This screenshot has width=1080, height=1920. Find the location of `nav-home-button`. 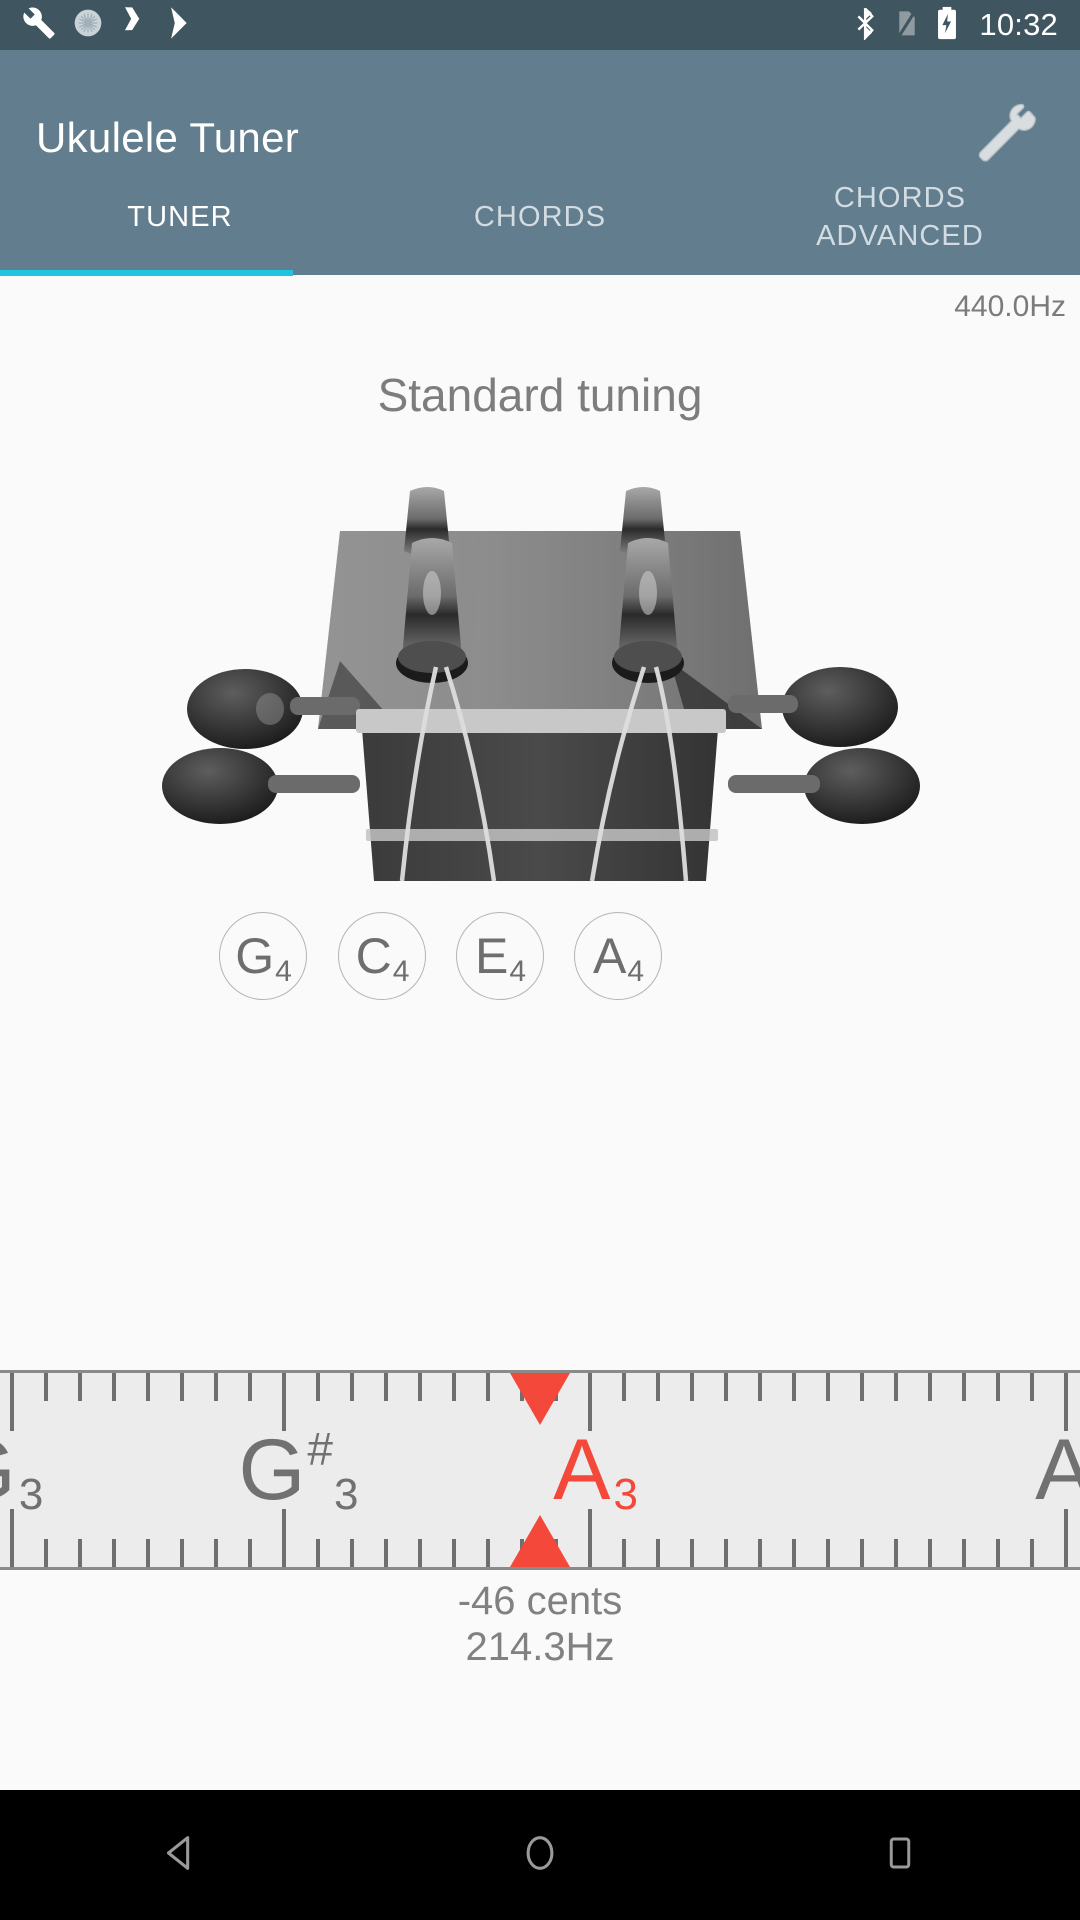

nav-home-button is located at coordinates (540, 1855).